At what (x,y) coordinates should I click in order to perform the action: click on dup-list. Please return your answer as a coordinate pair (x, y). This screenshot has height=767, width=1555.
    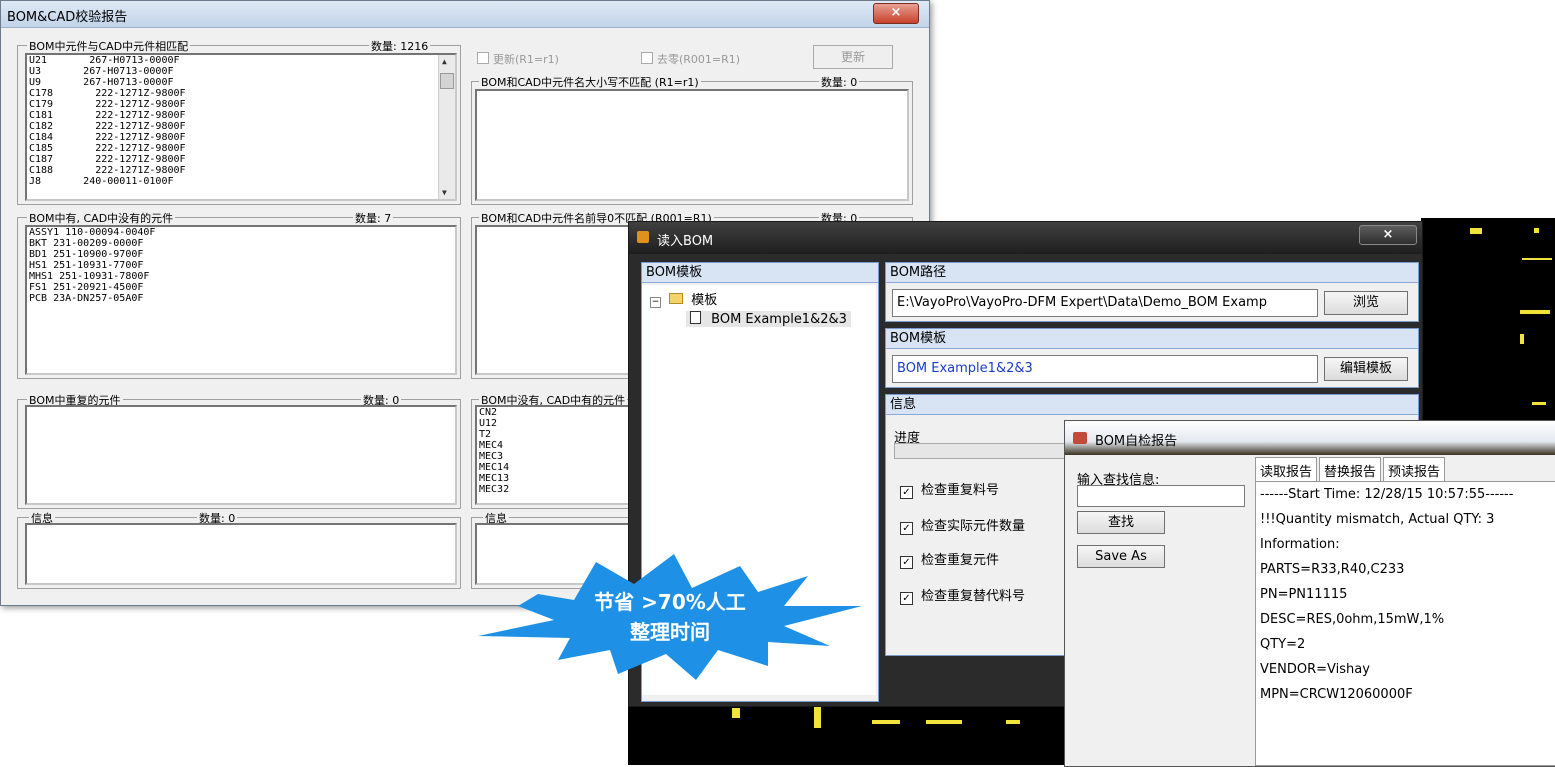
    Looking at the image, I should click on (241, 455).